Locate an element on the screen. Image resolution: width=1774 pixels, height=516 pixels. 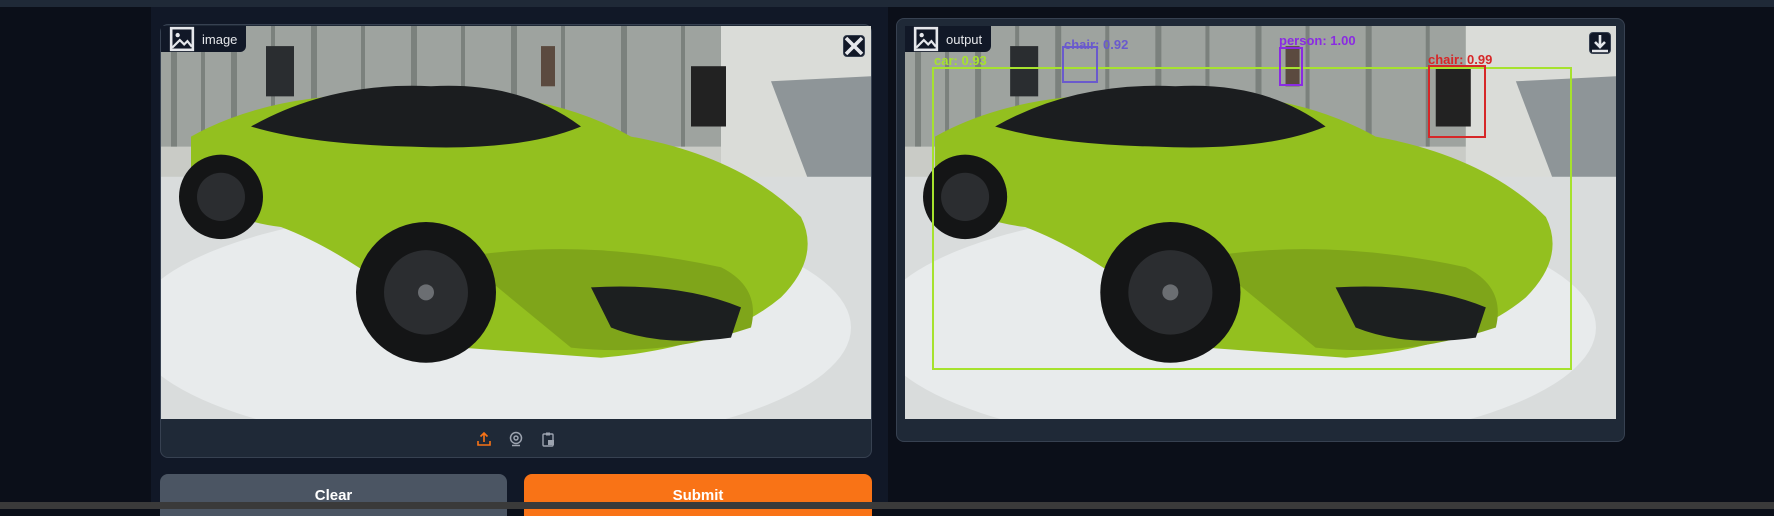
webcam-icon is located at coordinates (516, 438).